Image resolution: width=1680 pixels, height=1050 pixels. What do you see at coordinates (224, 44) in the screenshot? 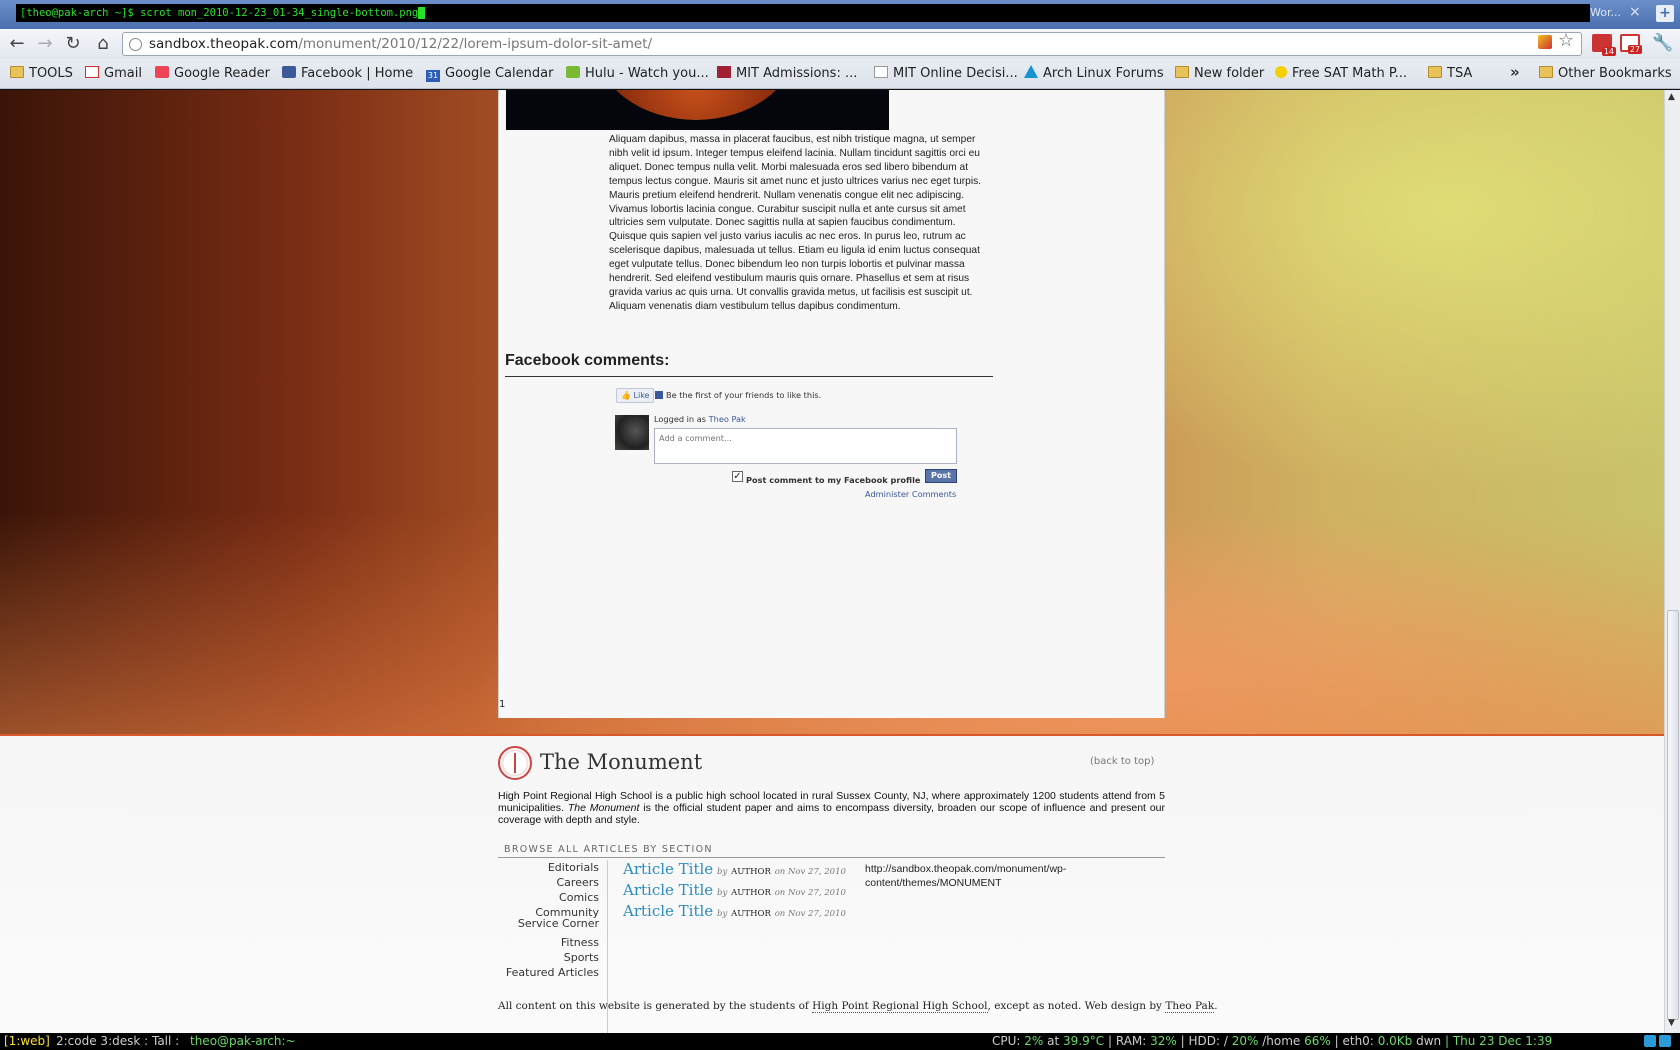
I see `url-host: sandbox.theopak.com` at bounding box center [224, 44].